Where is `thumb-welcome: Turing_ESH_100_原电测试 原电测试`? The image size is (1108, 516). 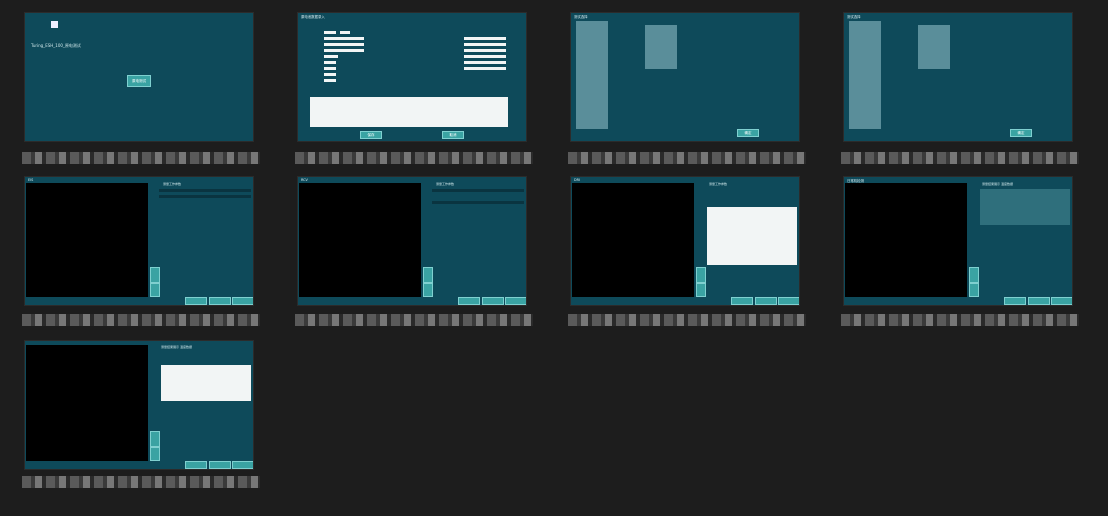 thumb-welcome: Turing_ESH_100_原电测试 原电测试 is located at coordinates (139, 77).